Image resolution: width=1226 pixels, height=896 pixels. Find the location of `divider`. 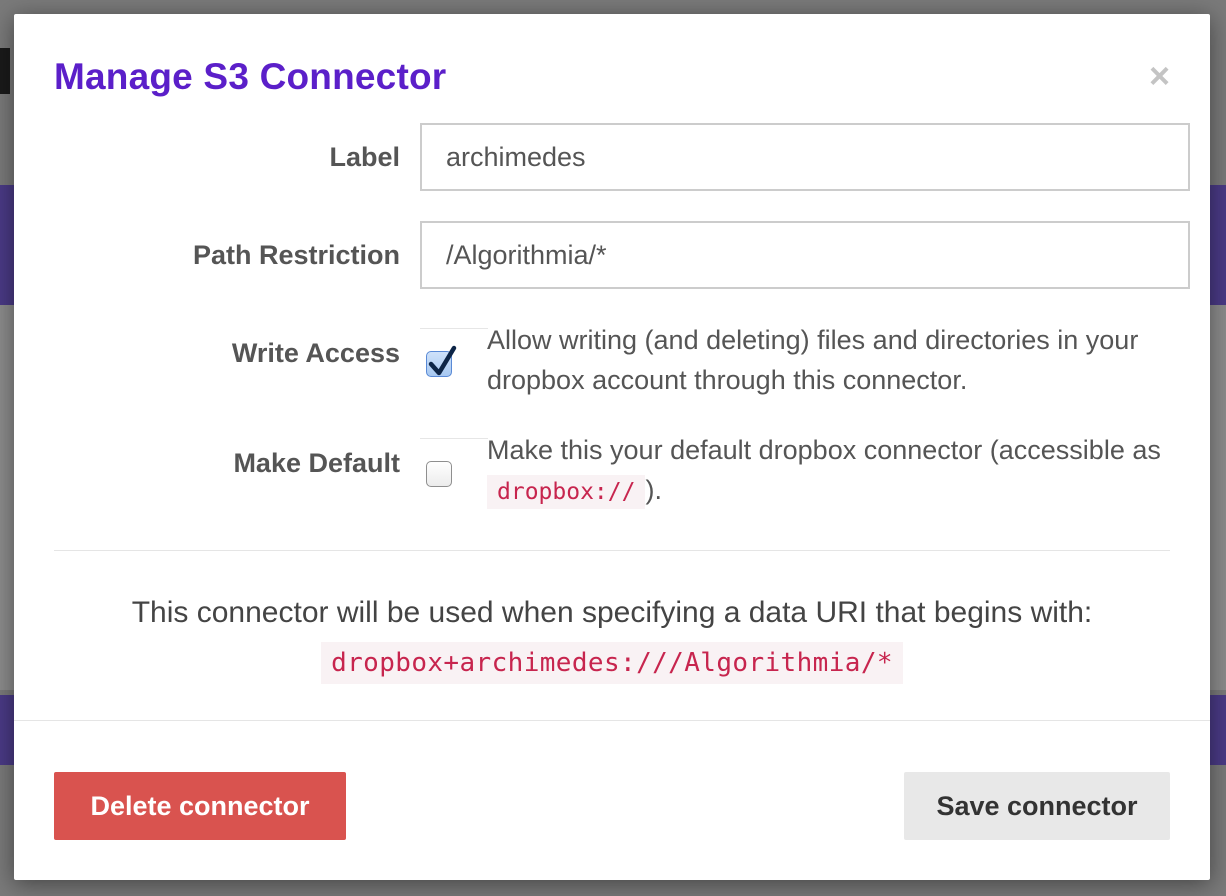

divider is located at coordinates (612, 550).